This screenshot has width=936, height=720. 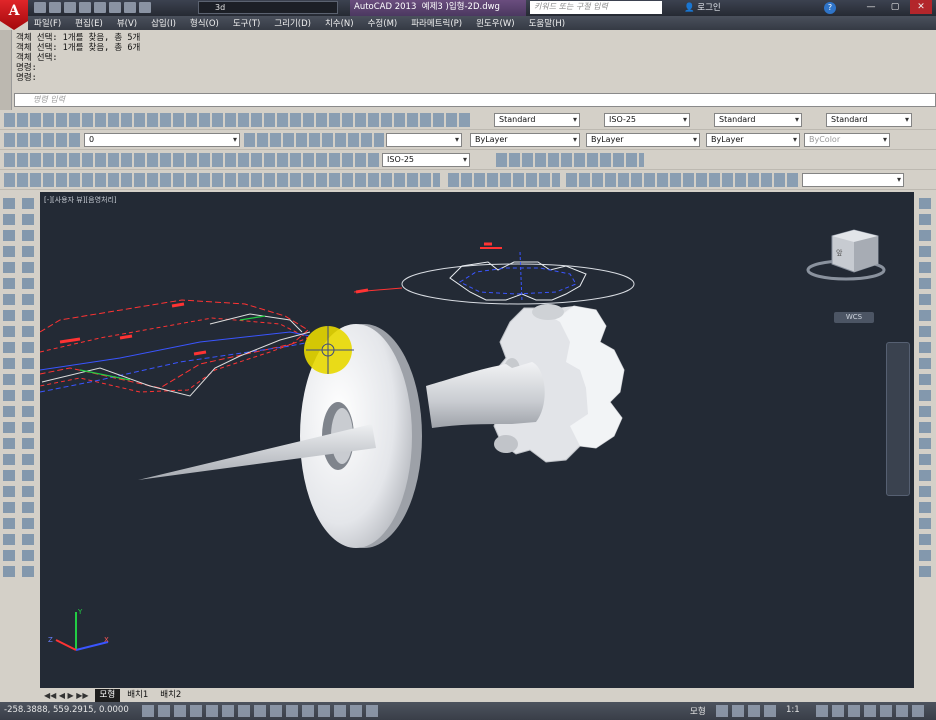 I want to click on toolbar-3d, so click(x=468, y=180).